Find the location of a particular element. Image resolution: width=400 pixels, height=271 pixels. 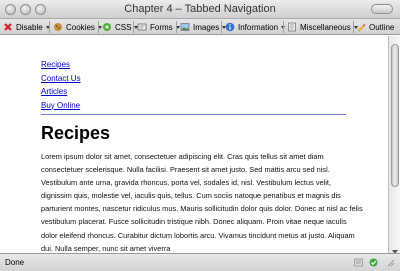

nav-item-recipes: Recipes is located at coordinates (193, 65).